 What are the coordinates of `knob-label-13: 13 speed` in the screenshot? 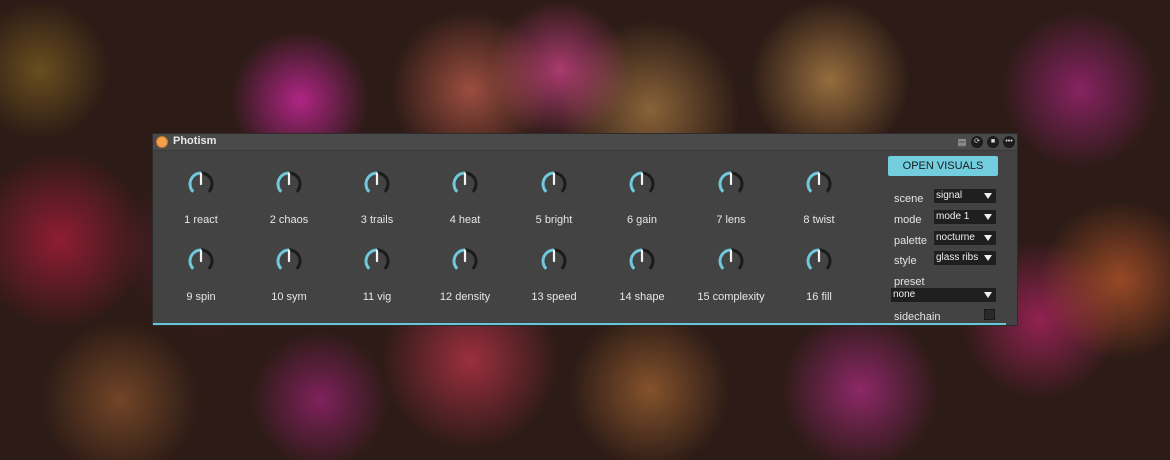 It's located at (554, 297).